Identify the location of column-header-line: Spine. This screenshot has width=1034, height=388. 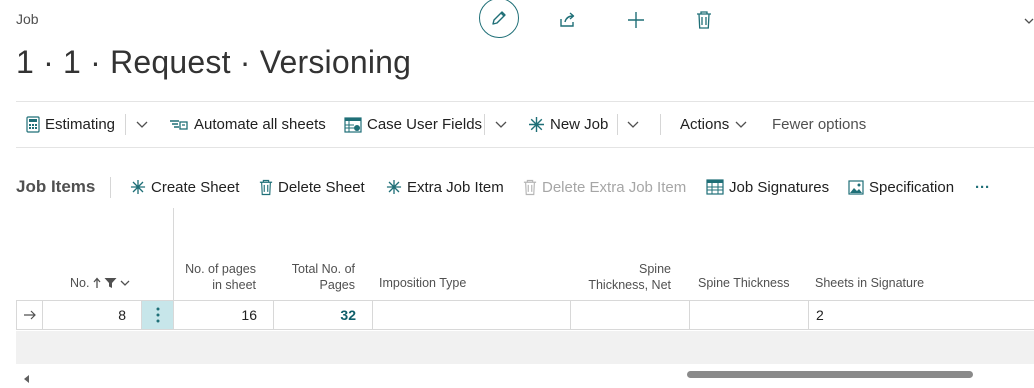
(655, 269).